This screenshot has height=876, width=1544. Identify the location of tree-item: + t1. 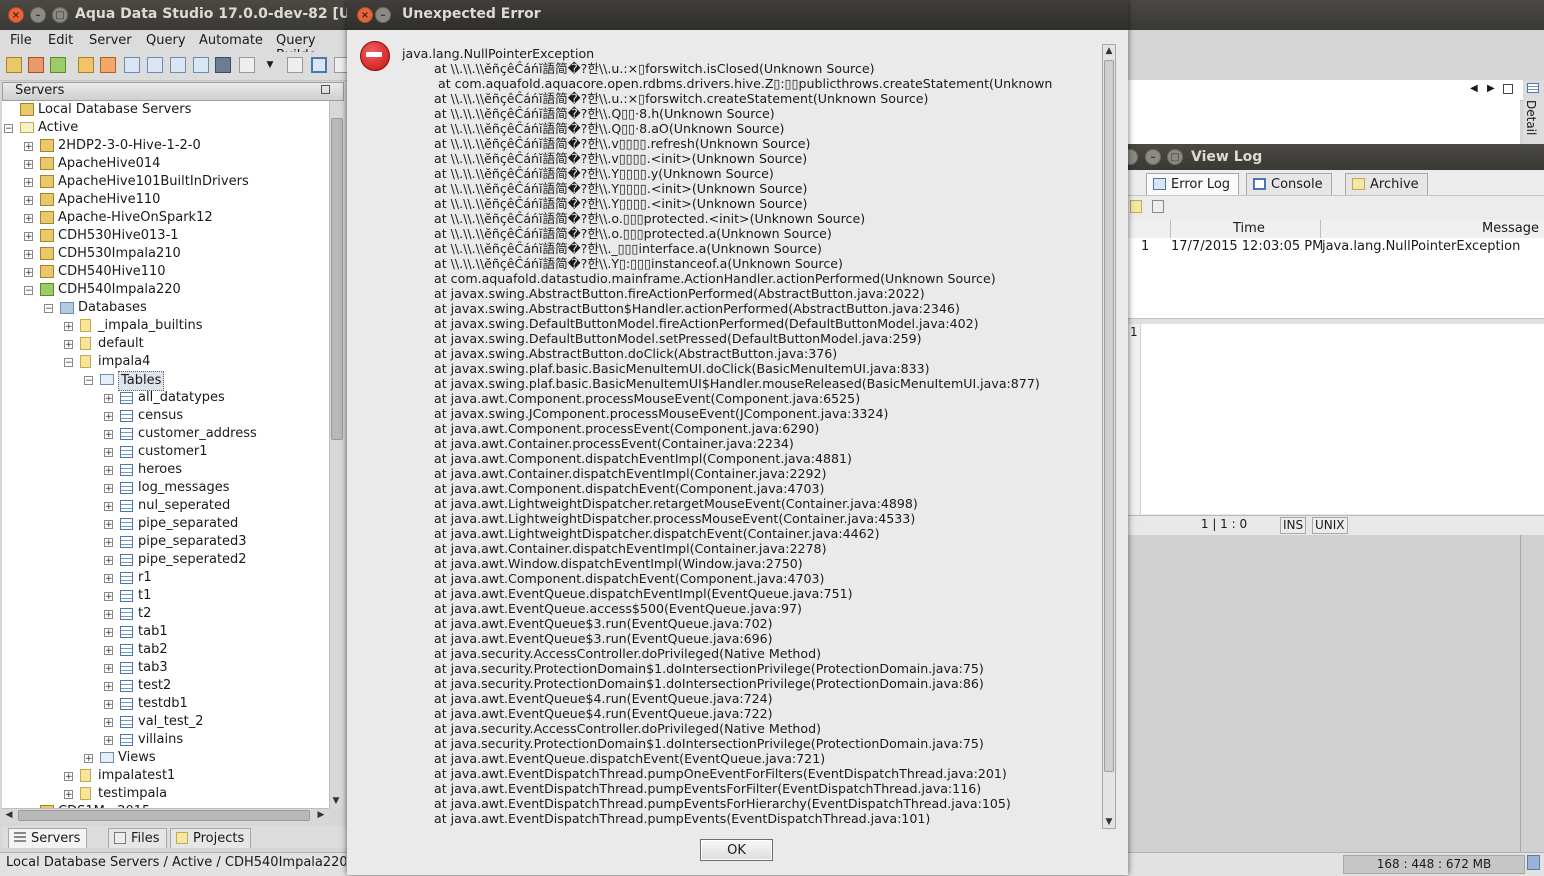
(165, 596).